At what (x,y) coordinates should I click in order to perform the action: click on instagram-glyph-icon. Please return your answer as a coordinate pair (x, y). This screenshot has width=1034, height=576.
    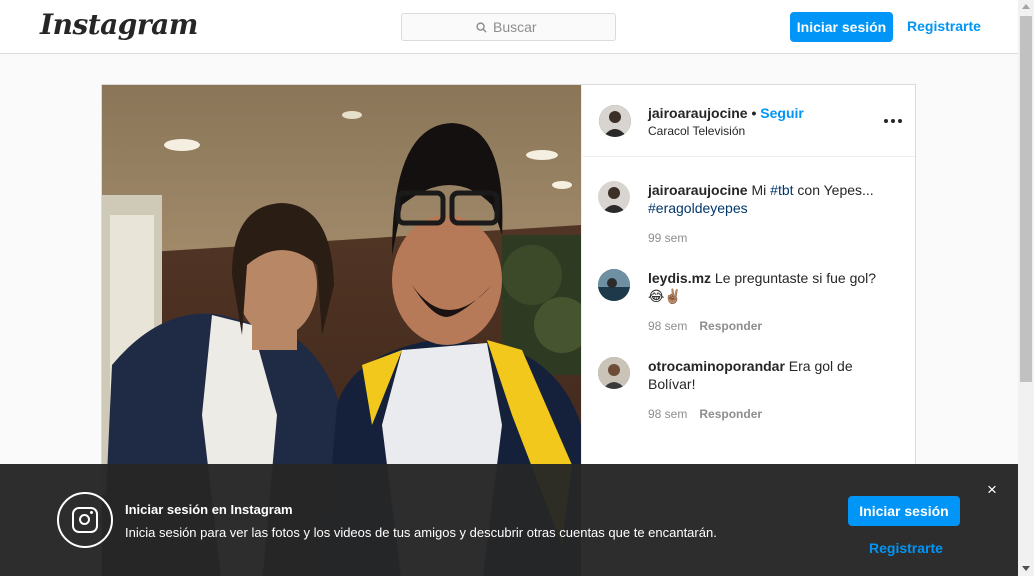
    Looking at the image, I should click on (85, 520).